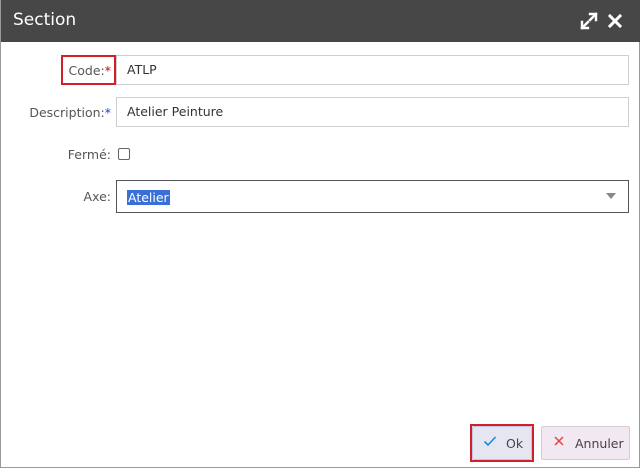  Describe the element at coordinates (107, 70) in the screenshot. I see `code-required-mark: *` at that location.